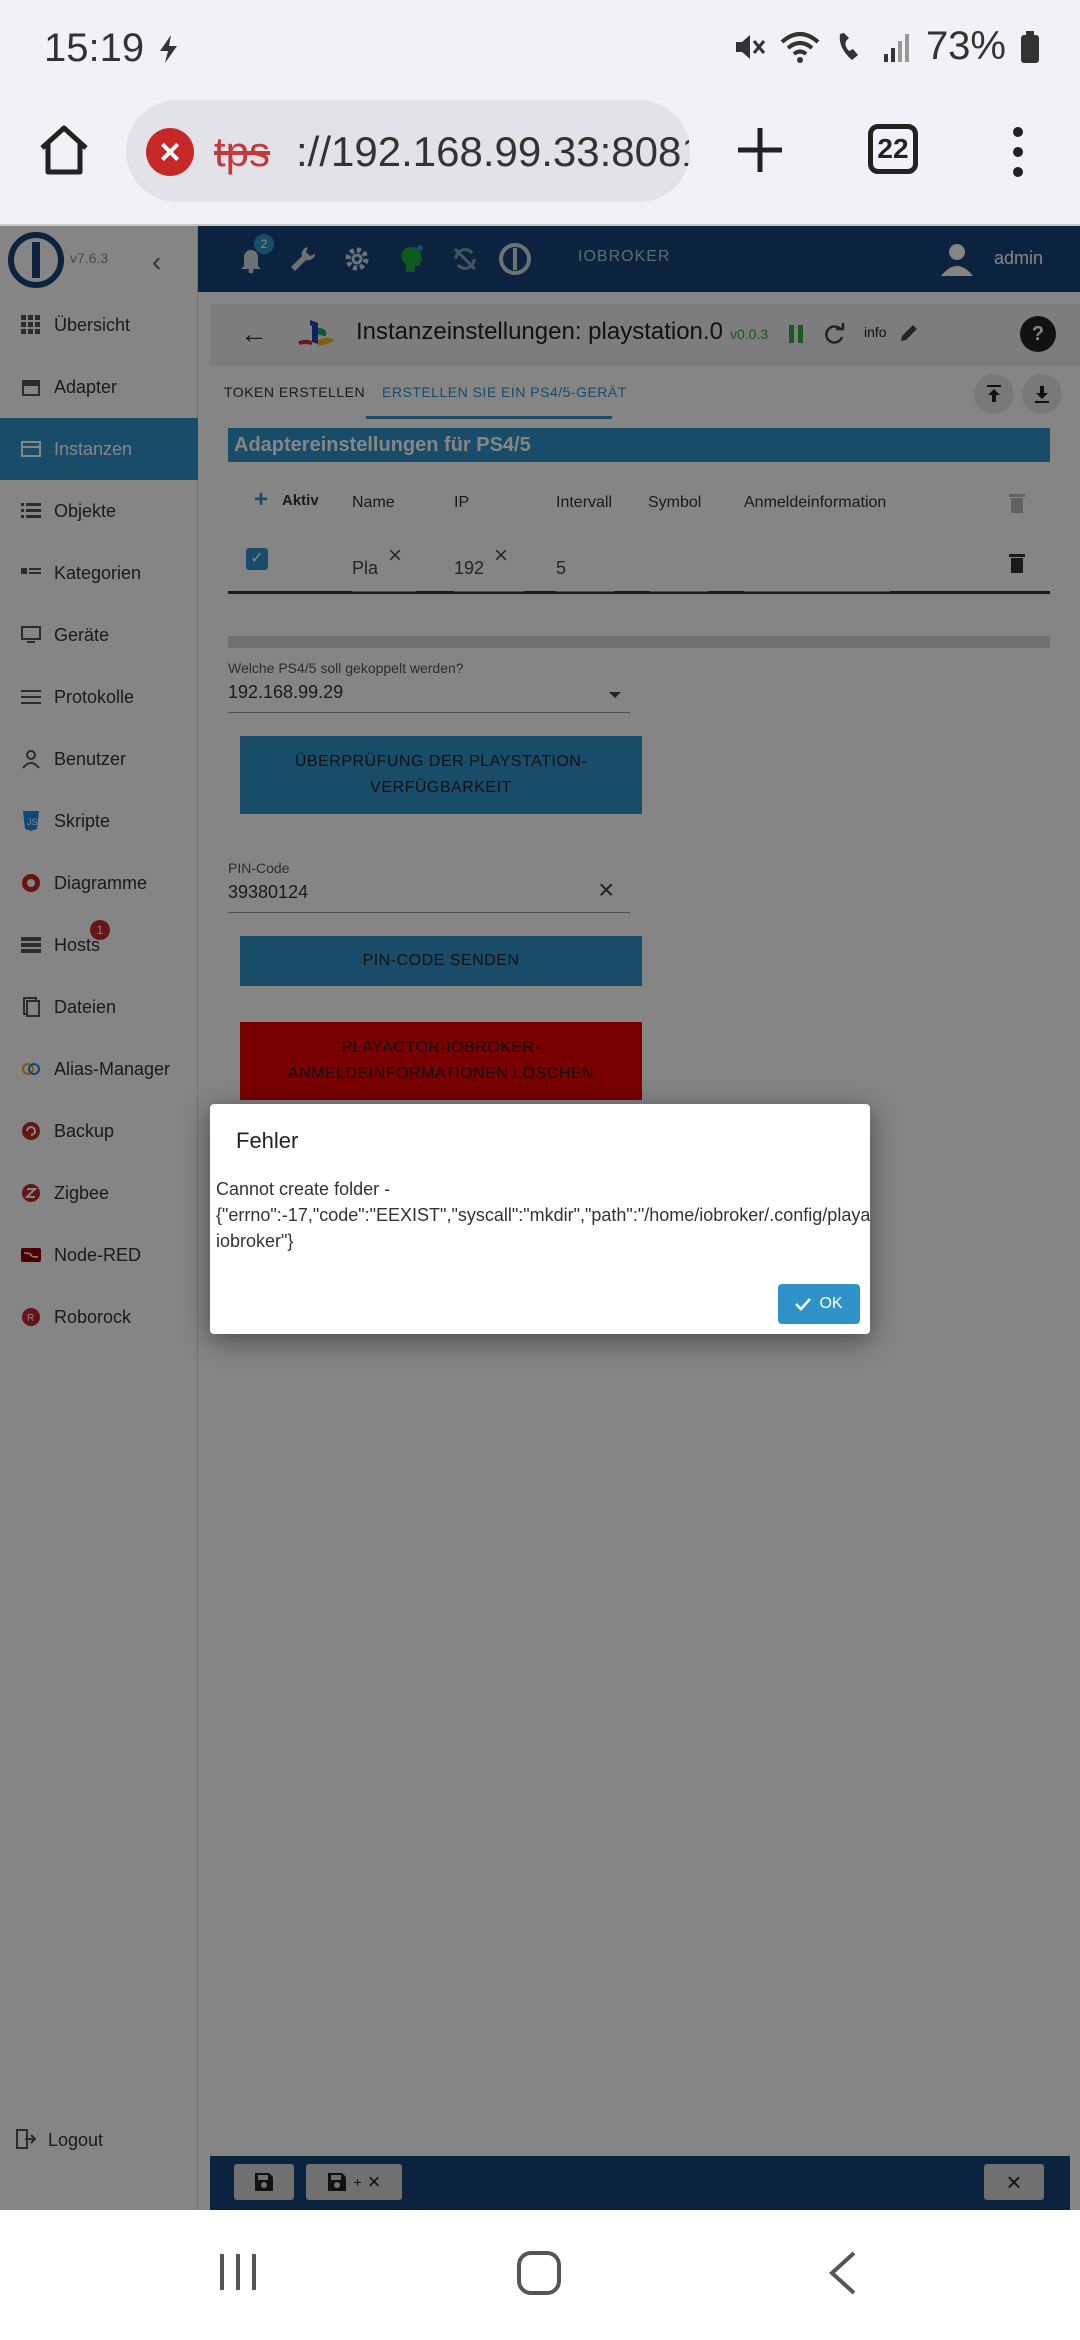  Describe the element at coordinates (170, 152) in the screenshot. I see `insecure-icon: ×` at that location.